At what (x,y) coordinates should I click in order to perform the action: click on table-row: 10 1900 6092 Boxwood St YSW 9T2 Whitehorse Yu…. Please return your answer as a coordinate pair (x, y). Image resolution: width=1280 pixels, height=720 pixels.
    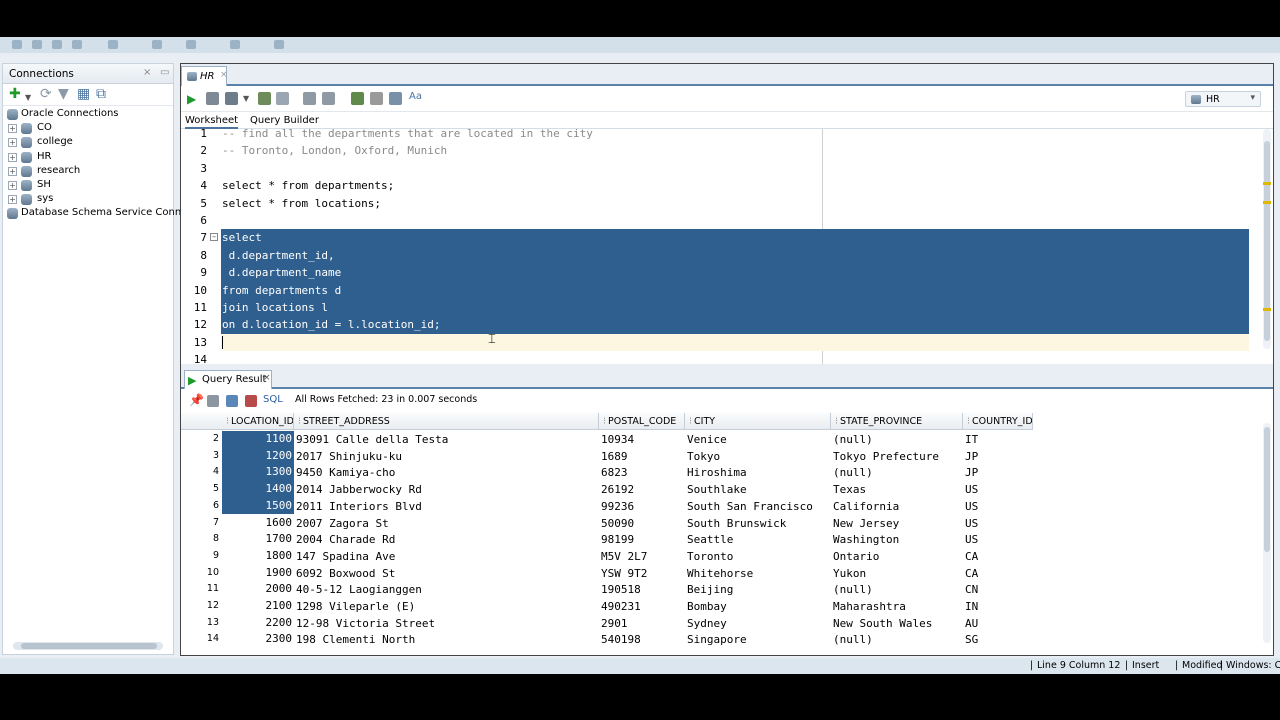
    Looking at the image, I should click on (607, 573).